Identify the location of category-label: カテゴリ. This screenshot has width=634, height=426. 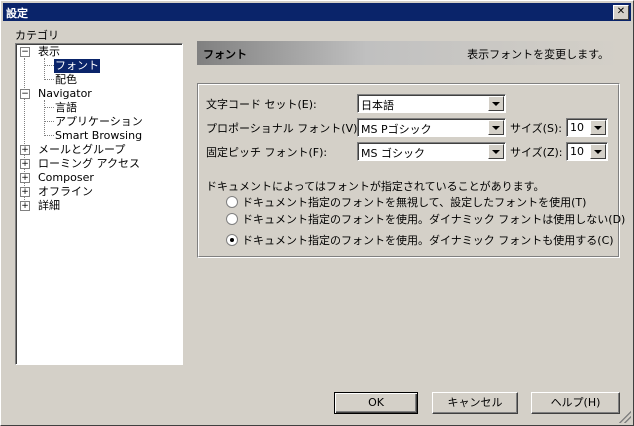
(37, 35).